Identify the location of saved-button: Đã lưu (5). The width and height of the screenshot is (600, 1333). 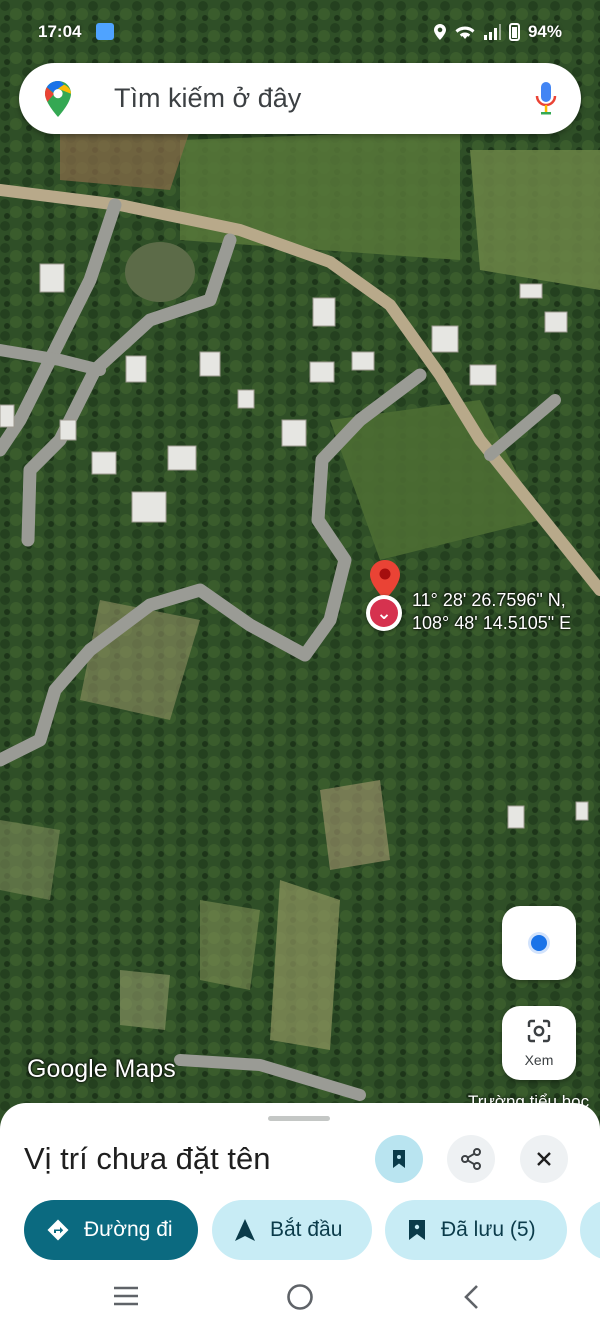
(476, 1230).